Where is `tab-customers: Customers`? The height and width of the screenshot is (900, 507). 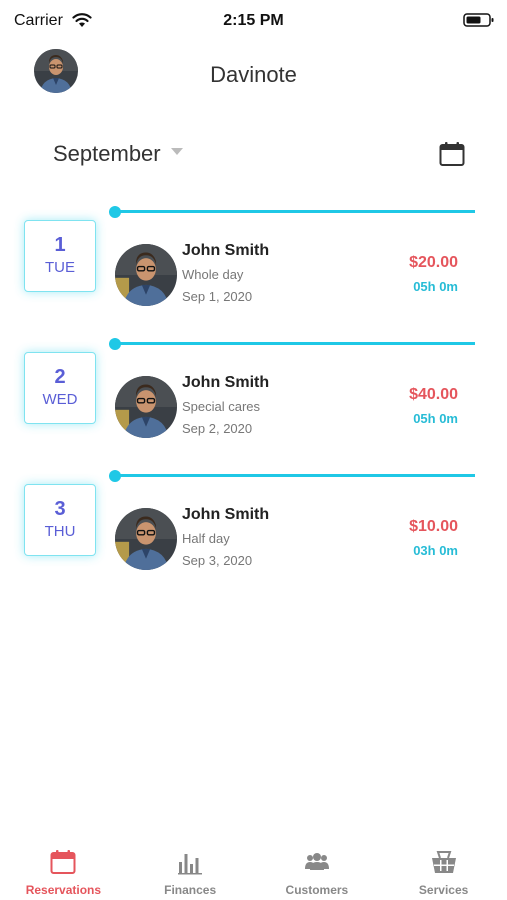 tab-customers: Customers is located at coordinates (317, 870).